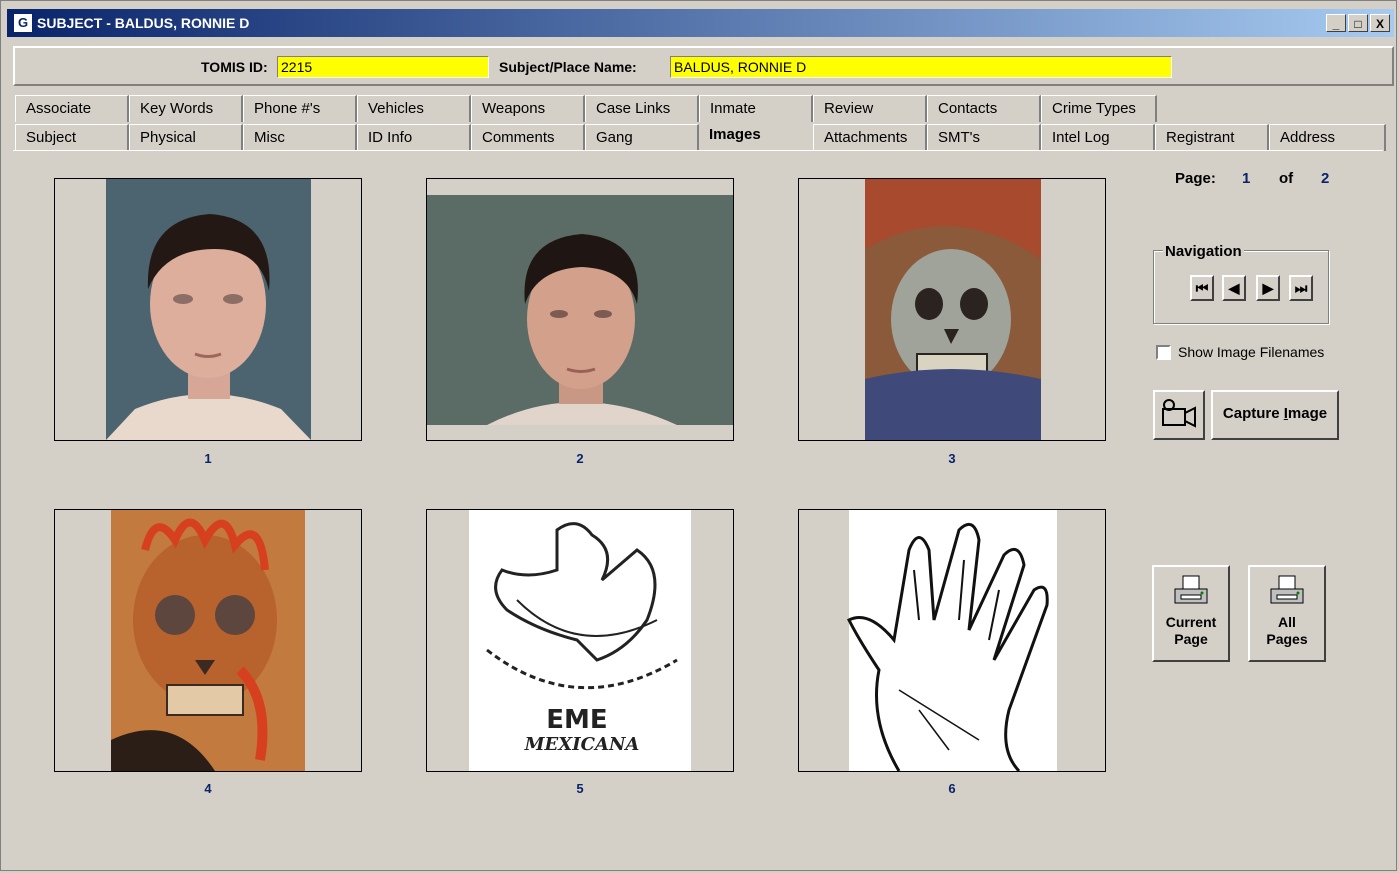  Describe the element at coordinates (1287, 622) in the screenshot. I see `all-pages-label-1: All` at that location.